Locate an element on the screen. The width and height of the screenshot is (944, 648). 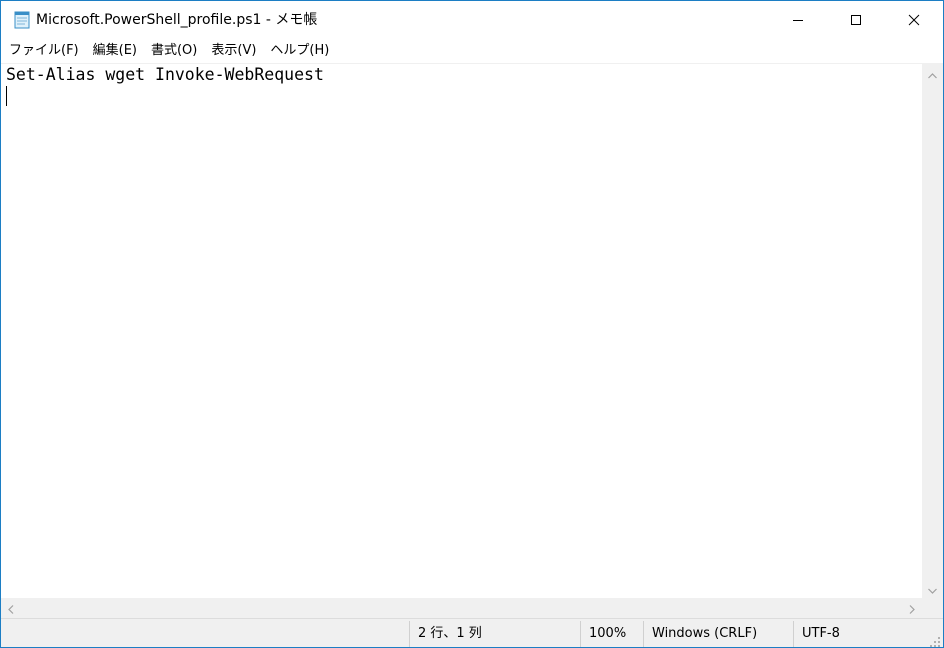
scroll-left-button is located at coordinates (11, 608).